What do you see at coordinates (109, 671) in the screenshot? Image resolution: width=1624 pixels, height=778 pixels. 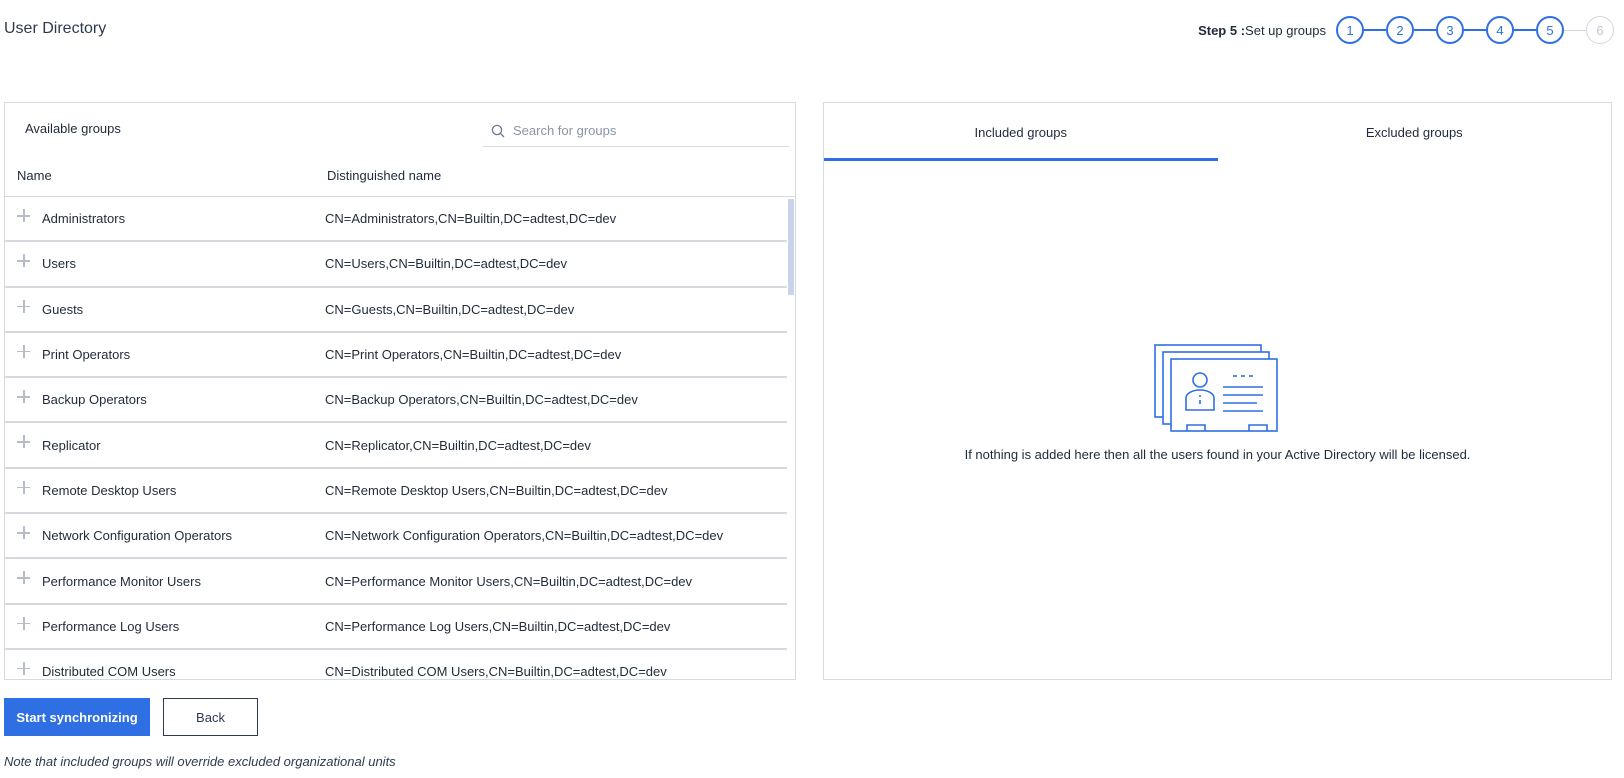 I see `group-name: Distributed COM Users` at bounding box center [109, 671].